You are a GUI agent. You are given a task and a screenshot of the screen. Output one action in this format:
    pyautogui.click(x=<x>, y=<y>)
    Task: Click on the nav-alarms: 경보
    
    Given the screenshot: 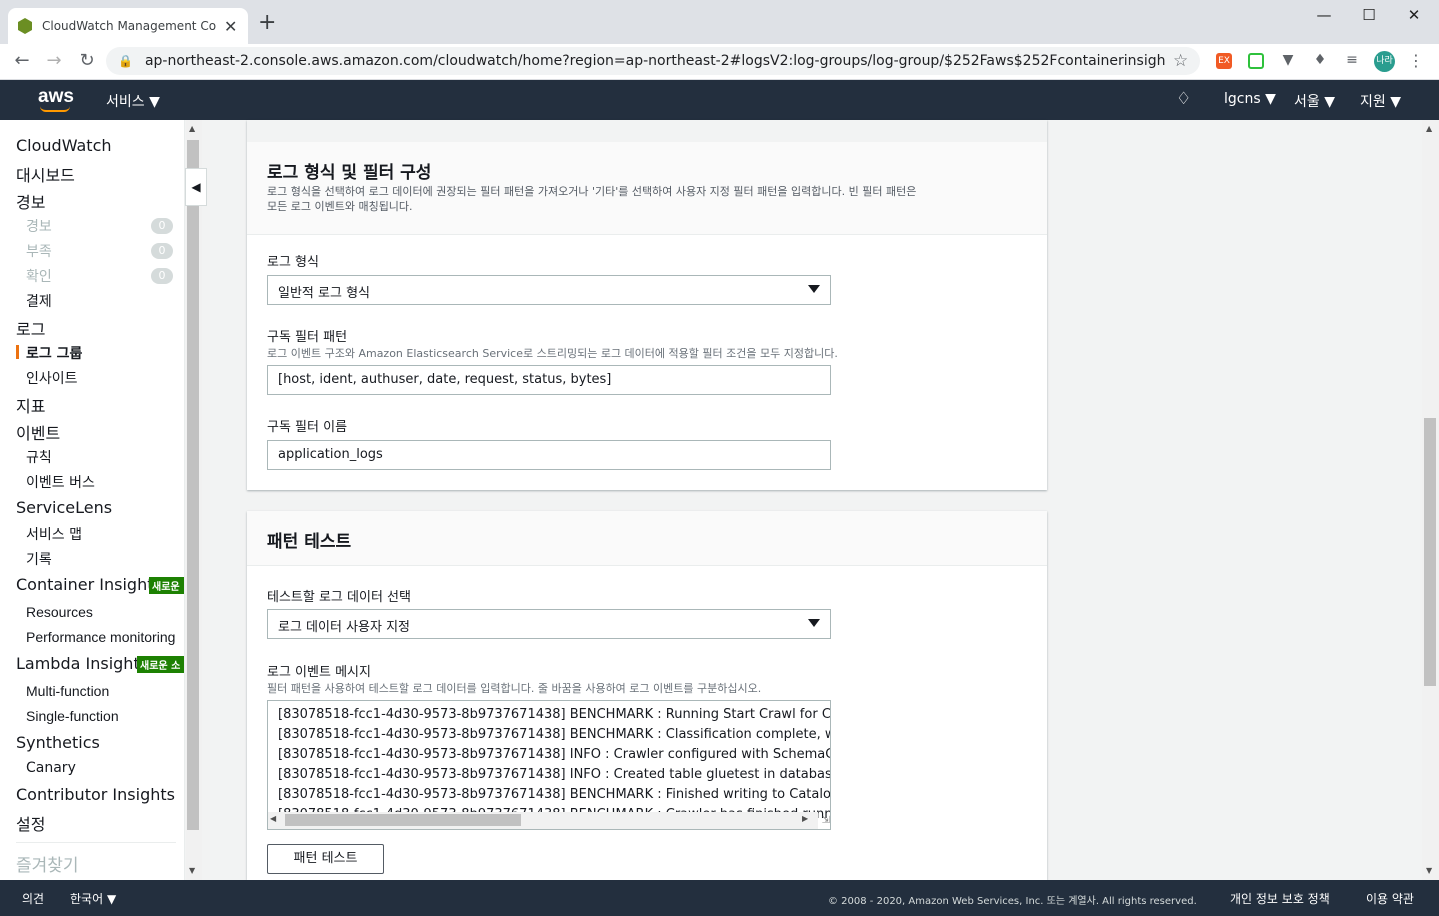 What is the action you would take?
    pyautogui.click(x=30, y=201)
    